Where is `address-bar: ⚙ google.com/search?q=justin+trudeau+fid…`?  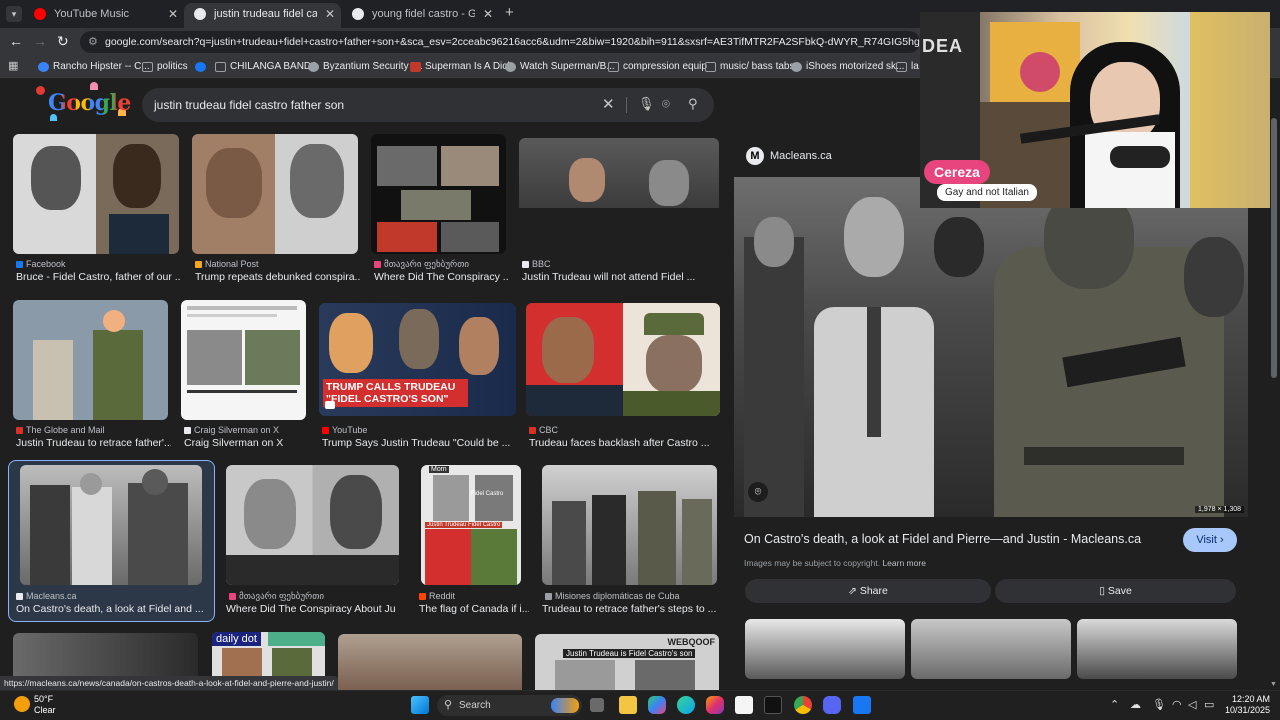 address-bar: ⚙ google.com/search?q=justin+trudeau+fid… is located at coordinates (500, 42).